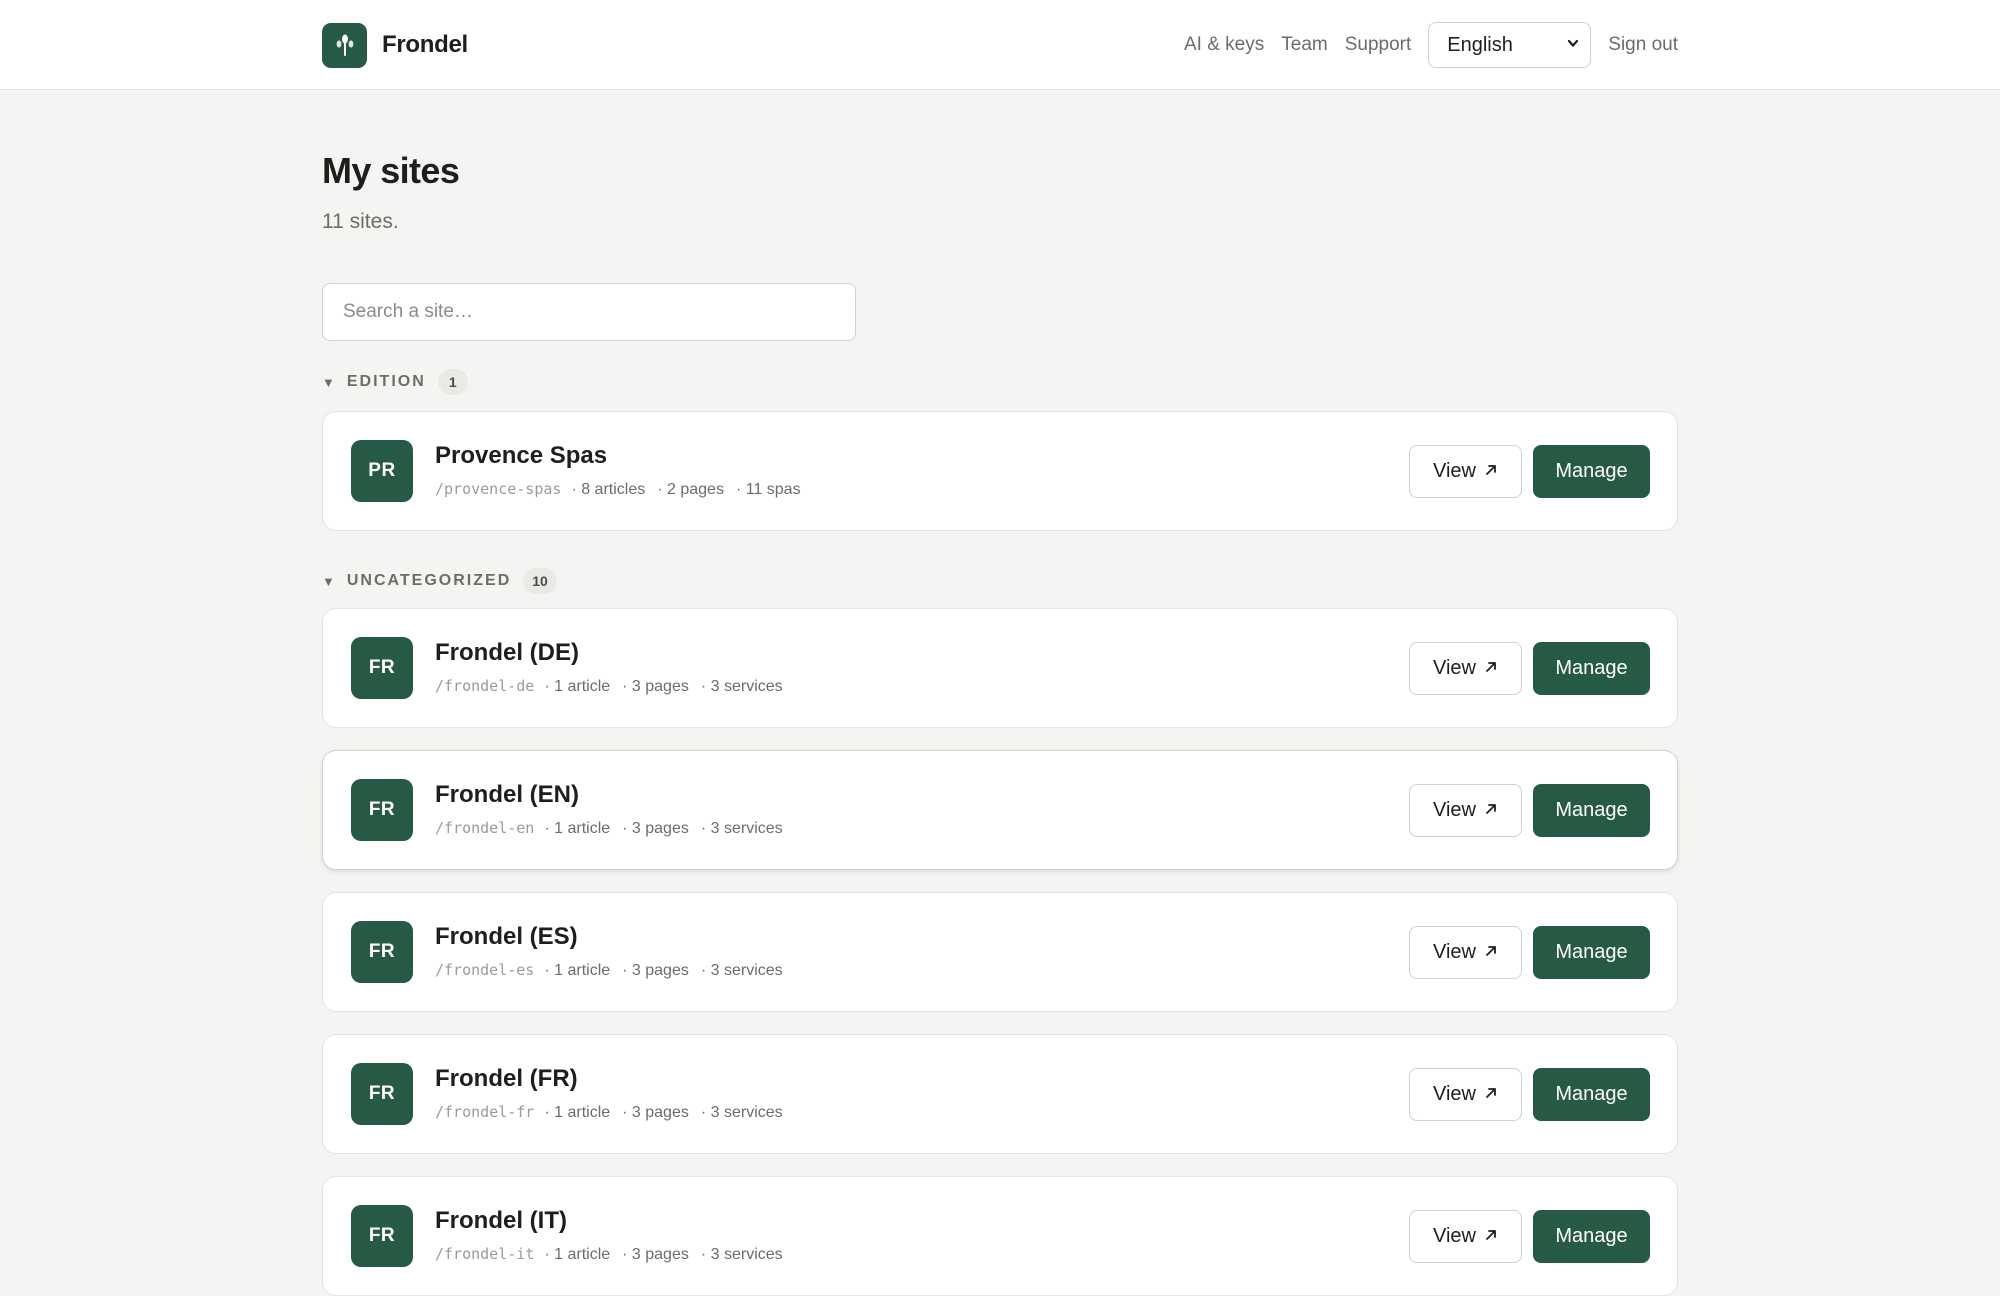  I want to click on site-name: Provence Spas, so click(521, 455).